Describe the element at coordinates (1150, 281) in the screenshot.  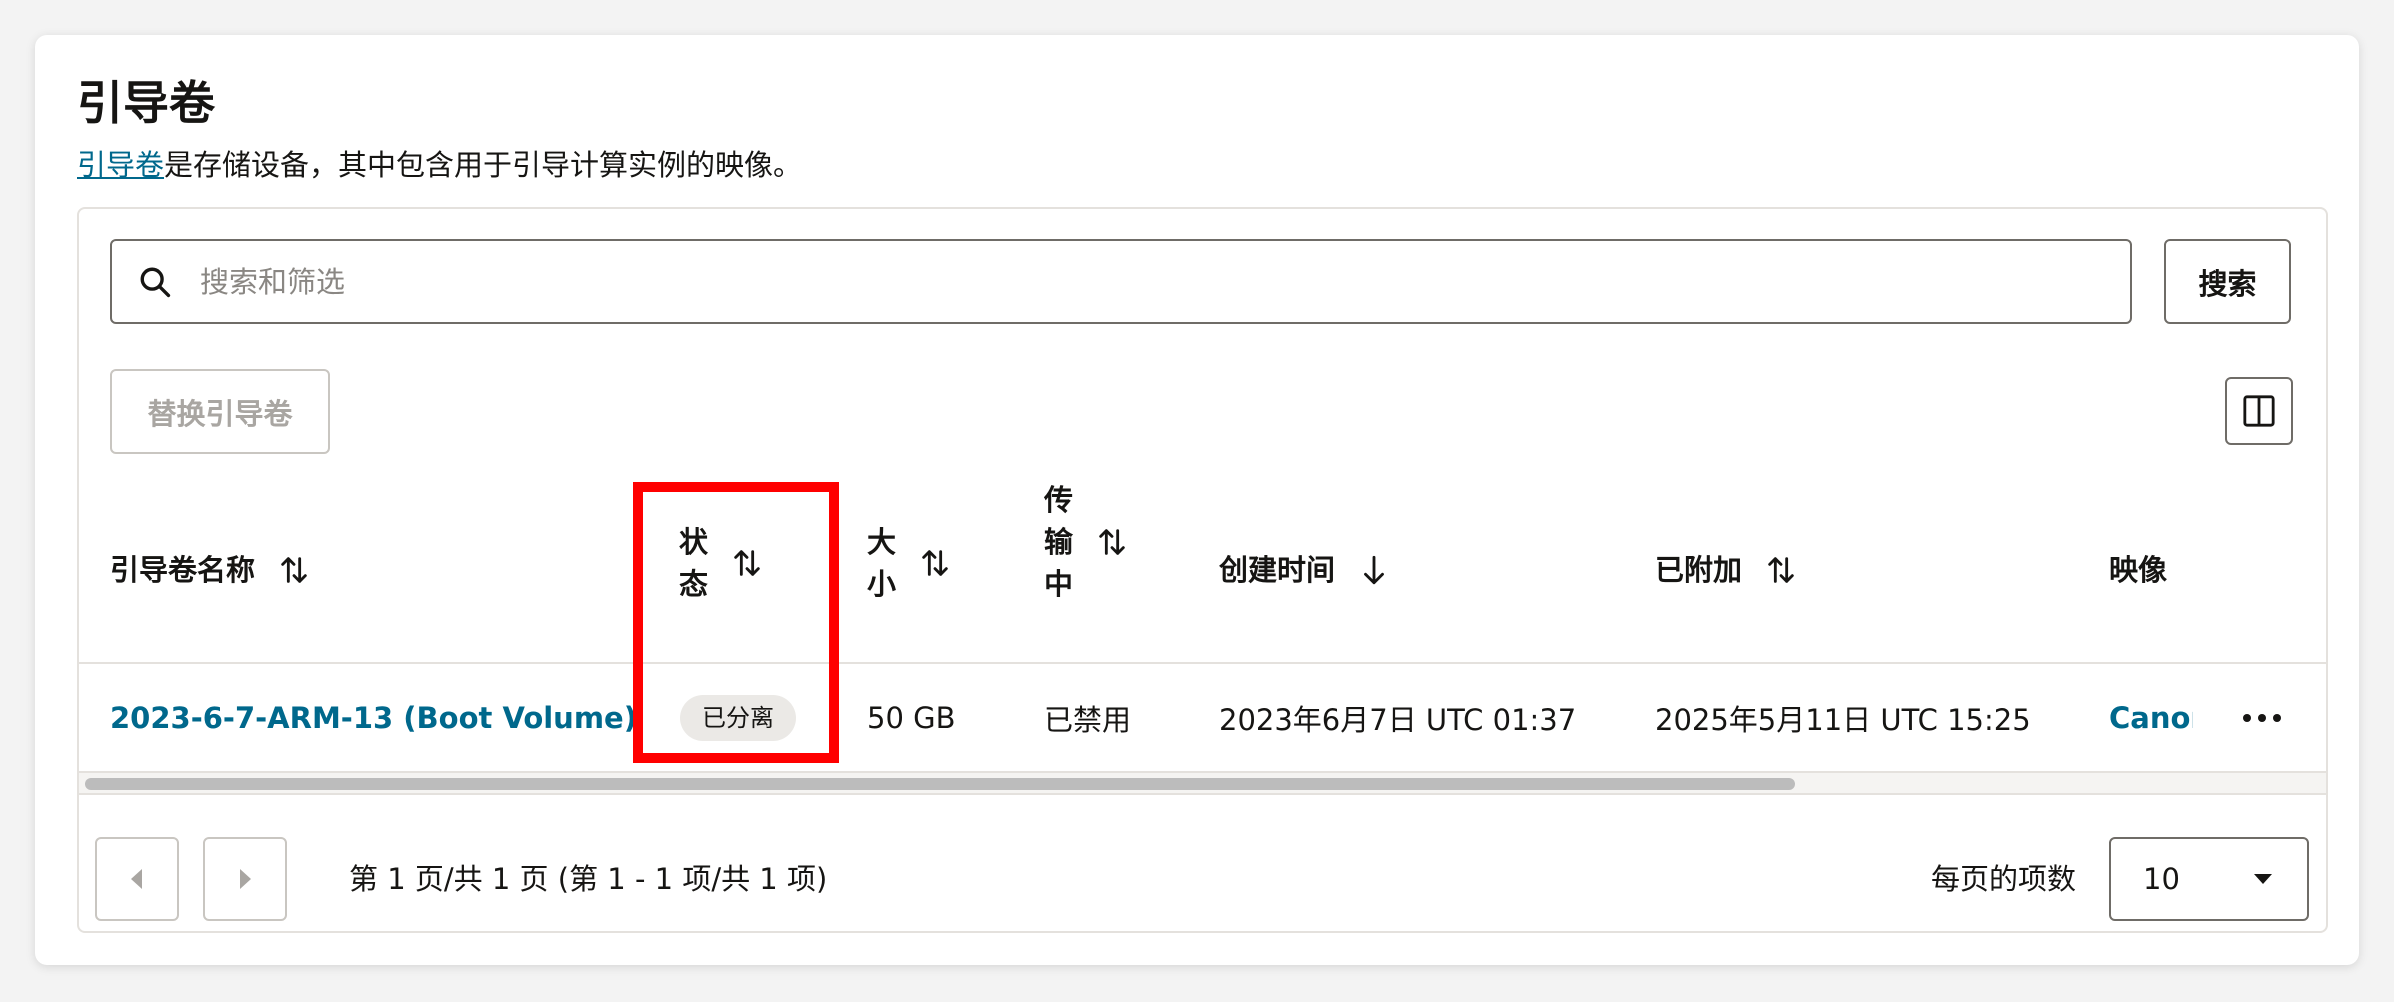
I see `search-input` at that location.